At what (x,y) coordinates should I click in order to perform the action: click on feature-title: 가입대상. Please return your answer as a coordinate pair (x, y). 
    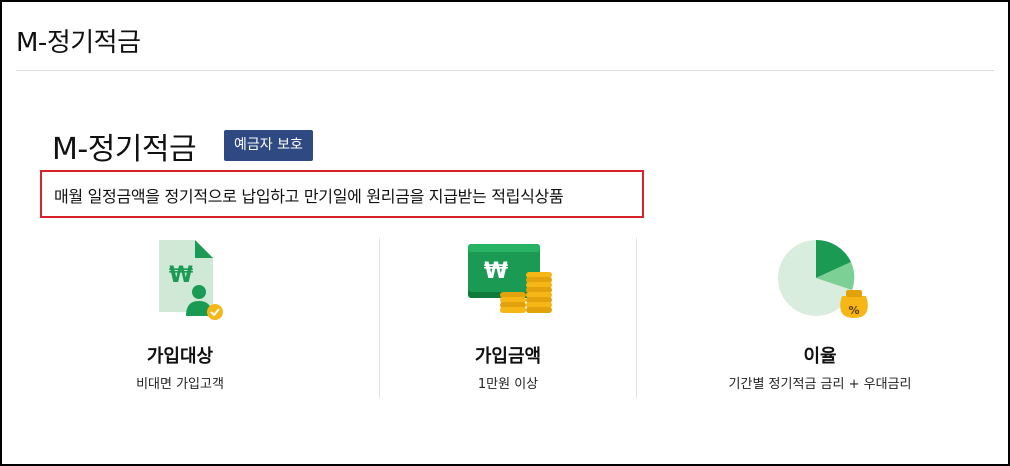
    Looking at the image, I should click on (180, 356).